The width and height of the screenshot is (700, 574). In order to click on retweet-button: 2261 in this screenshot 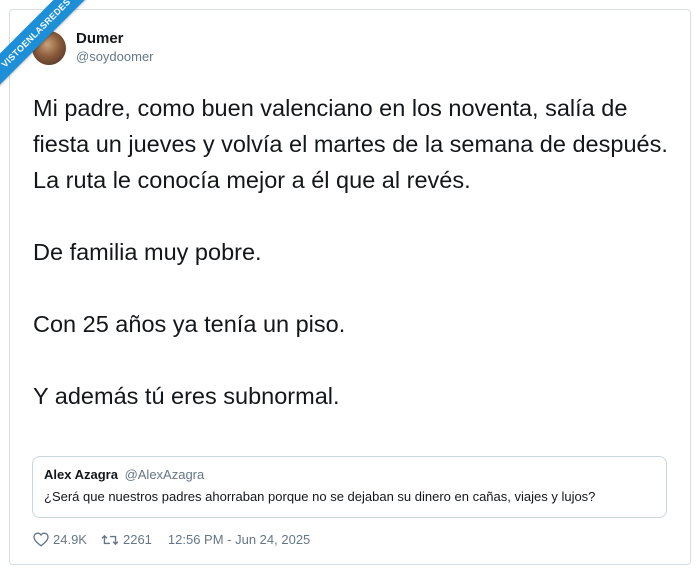, I will do `click(126, 539)`.